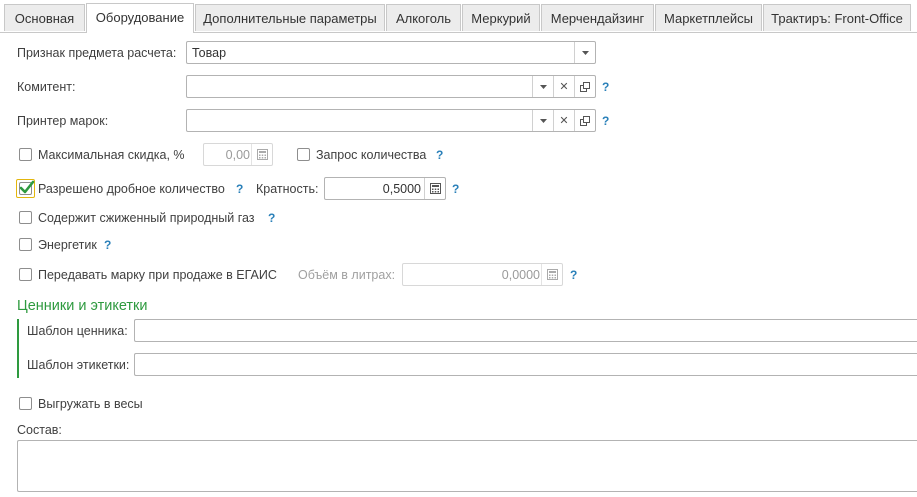  I want to click on weight-export-label: Выгружать в весы, so click(90, 404).